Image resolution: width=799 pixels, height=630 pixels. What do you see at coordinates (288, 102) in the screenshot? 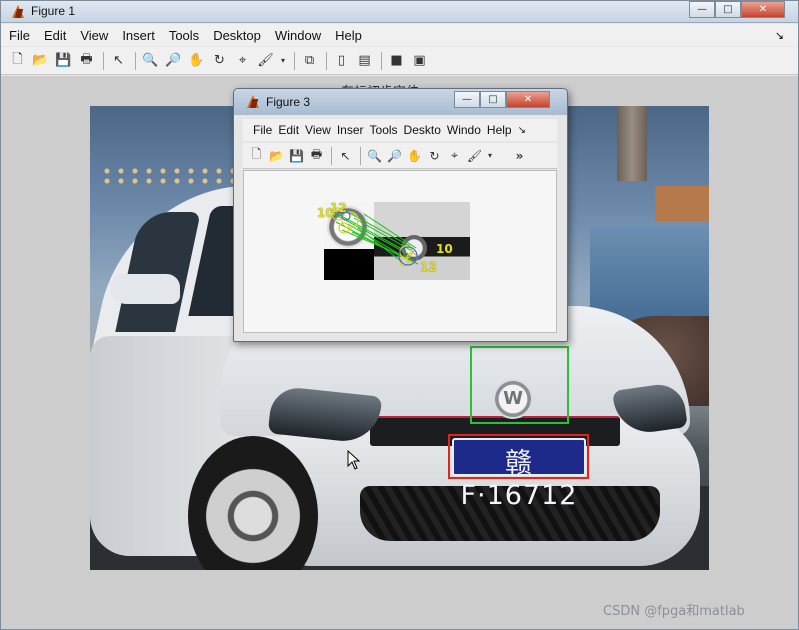
I see `figure3-title: Figure 3` at bounding box center [288, 102].